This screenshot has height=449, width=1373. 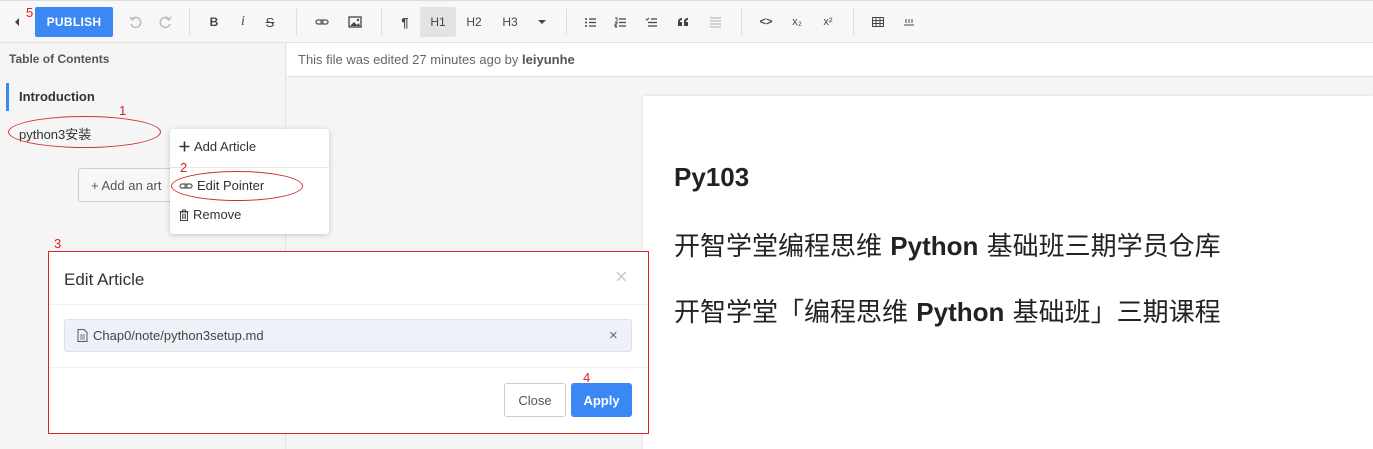 What do you see at coordinates (878, 22) in the screenshot?
I see `table-icon` at bounding box center [878, 22].